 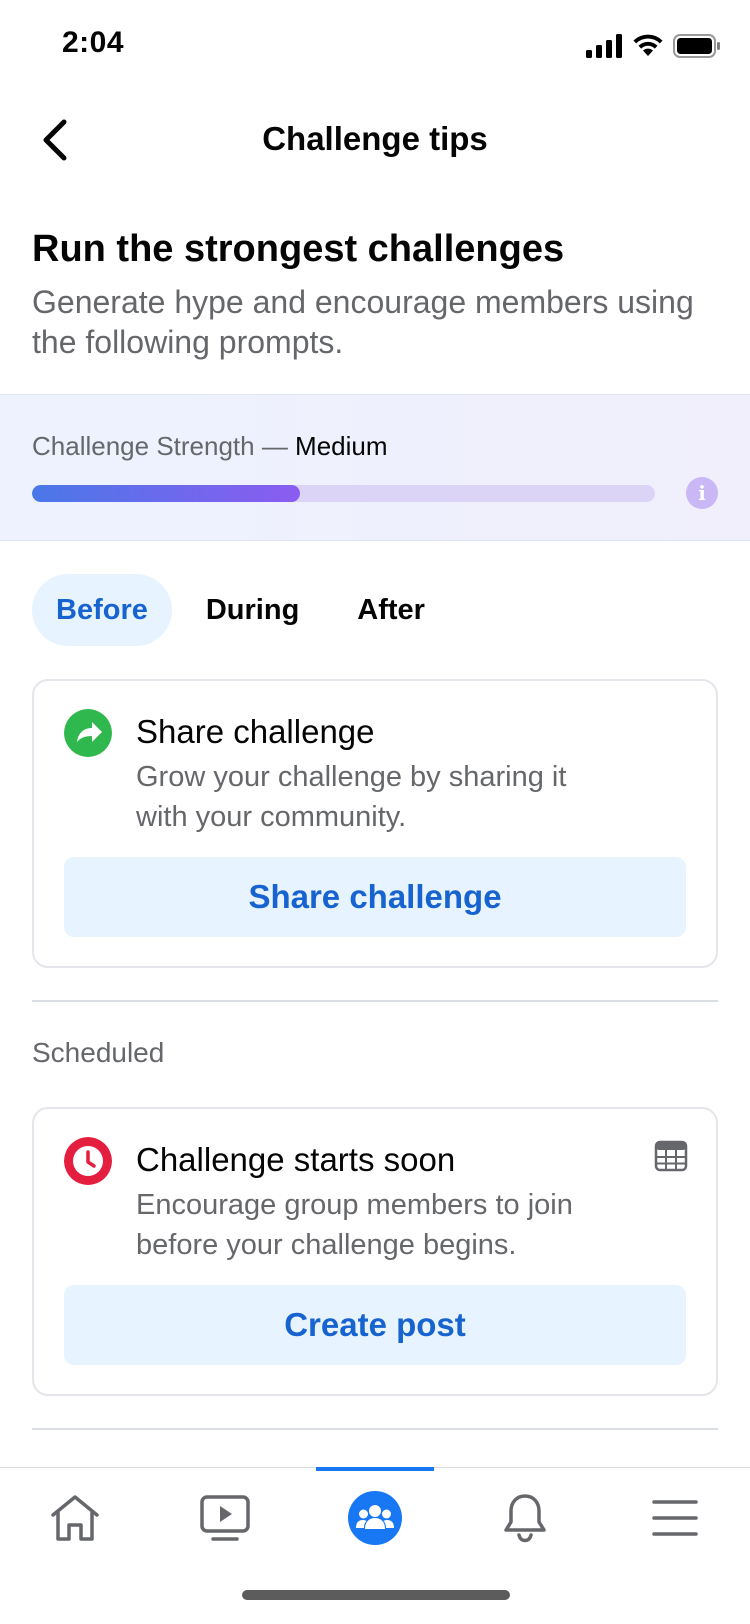 I want to click on clock-icon, so click(x=88, y=1161).